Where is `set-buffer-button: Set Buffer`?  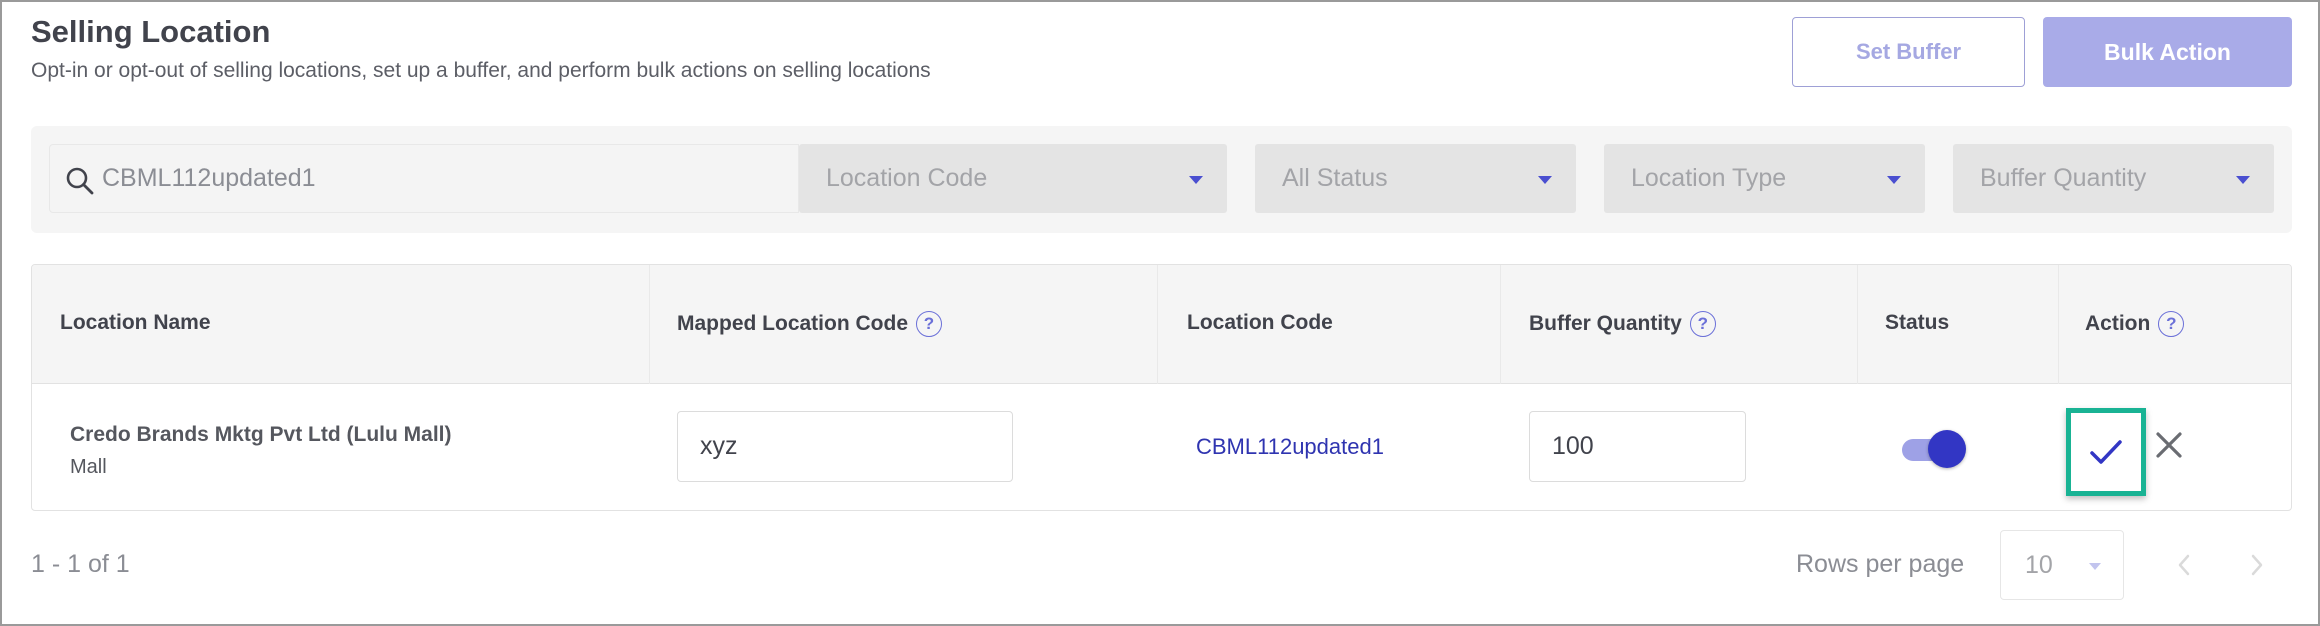 set-buffer-button: Set Buffer is located at coordinates (1908, 52).